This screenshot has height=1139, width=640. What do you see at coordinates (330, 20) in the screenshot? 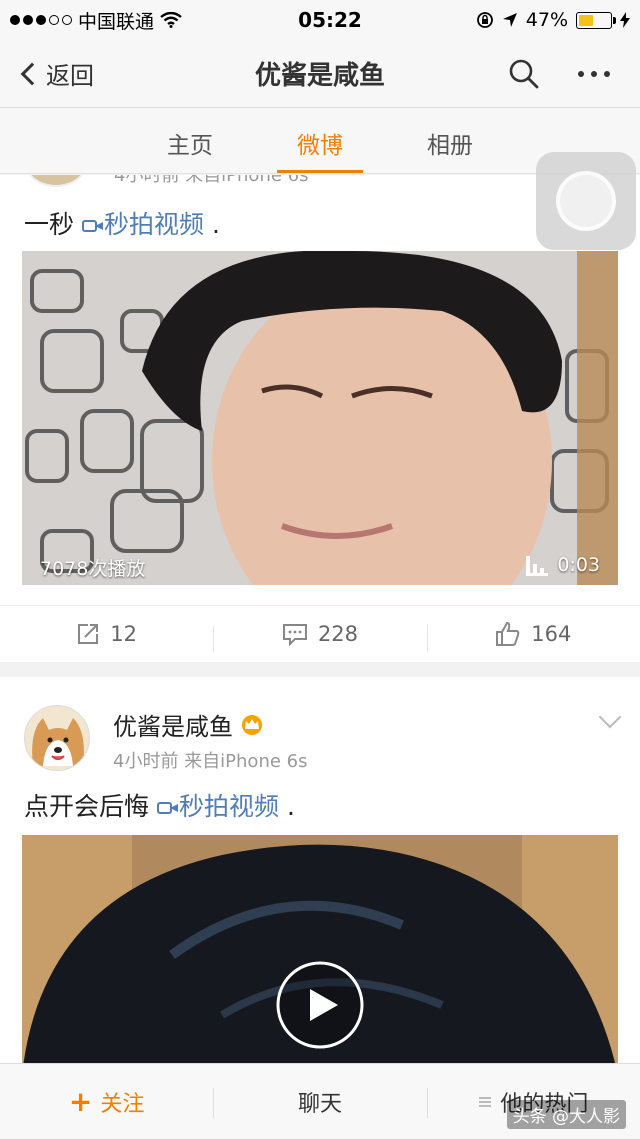
I see `status-time: 05:22` at bounding box center [330, 20].